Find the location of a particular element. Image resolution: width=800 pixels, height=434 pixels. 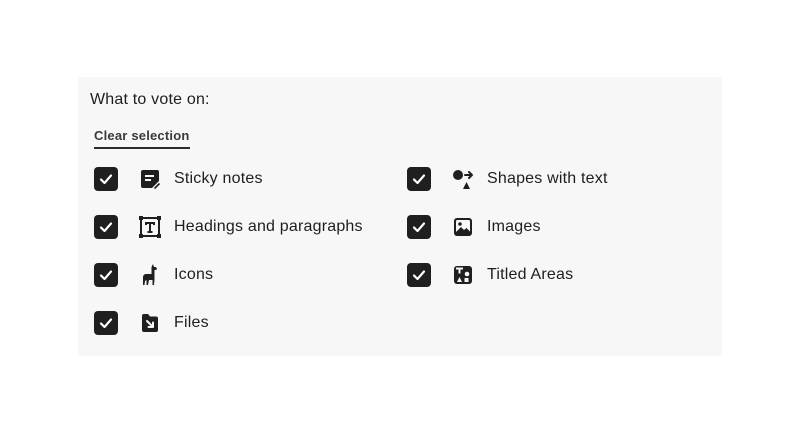

option-files: Files is located at coordinates (151, 323).